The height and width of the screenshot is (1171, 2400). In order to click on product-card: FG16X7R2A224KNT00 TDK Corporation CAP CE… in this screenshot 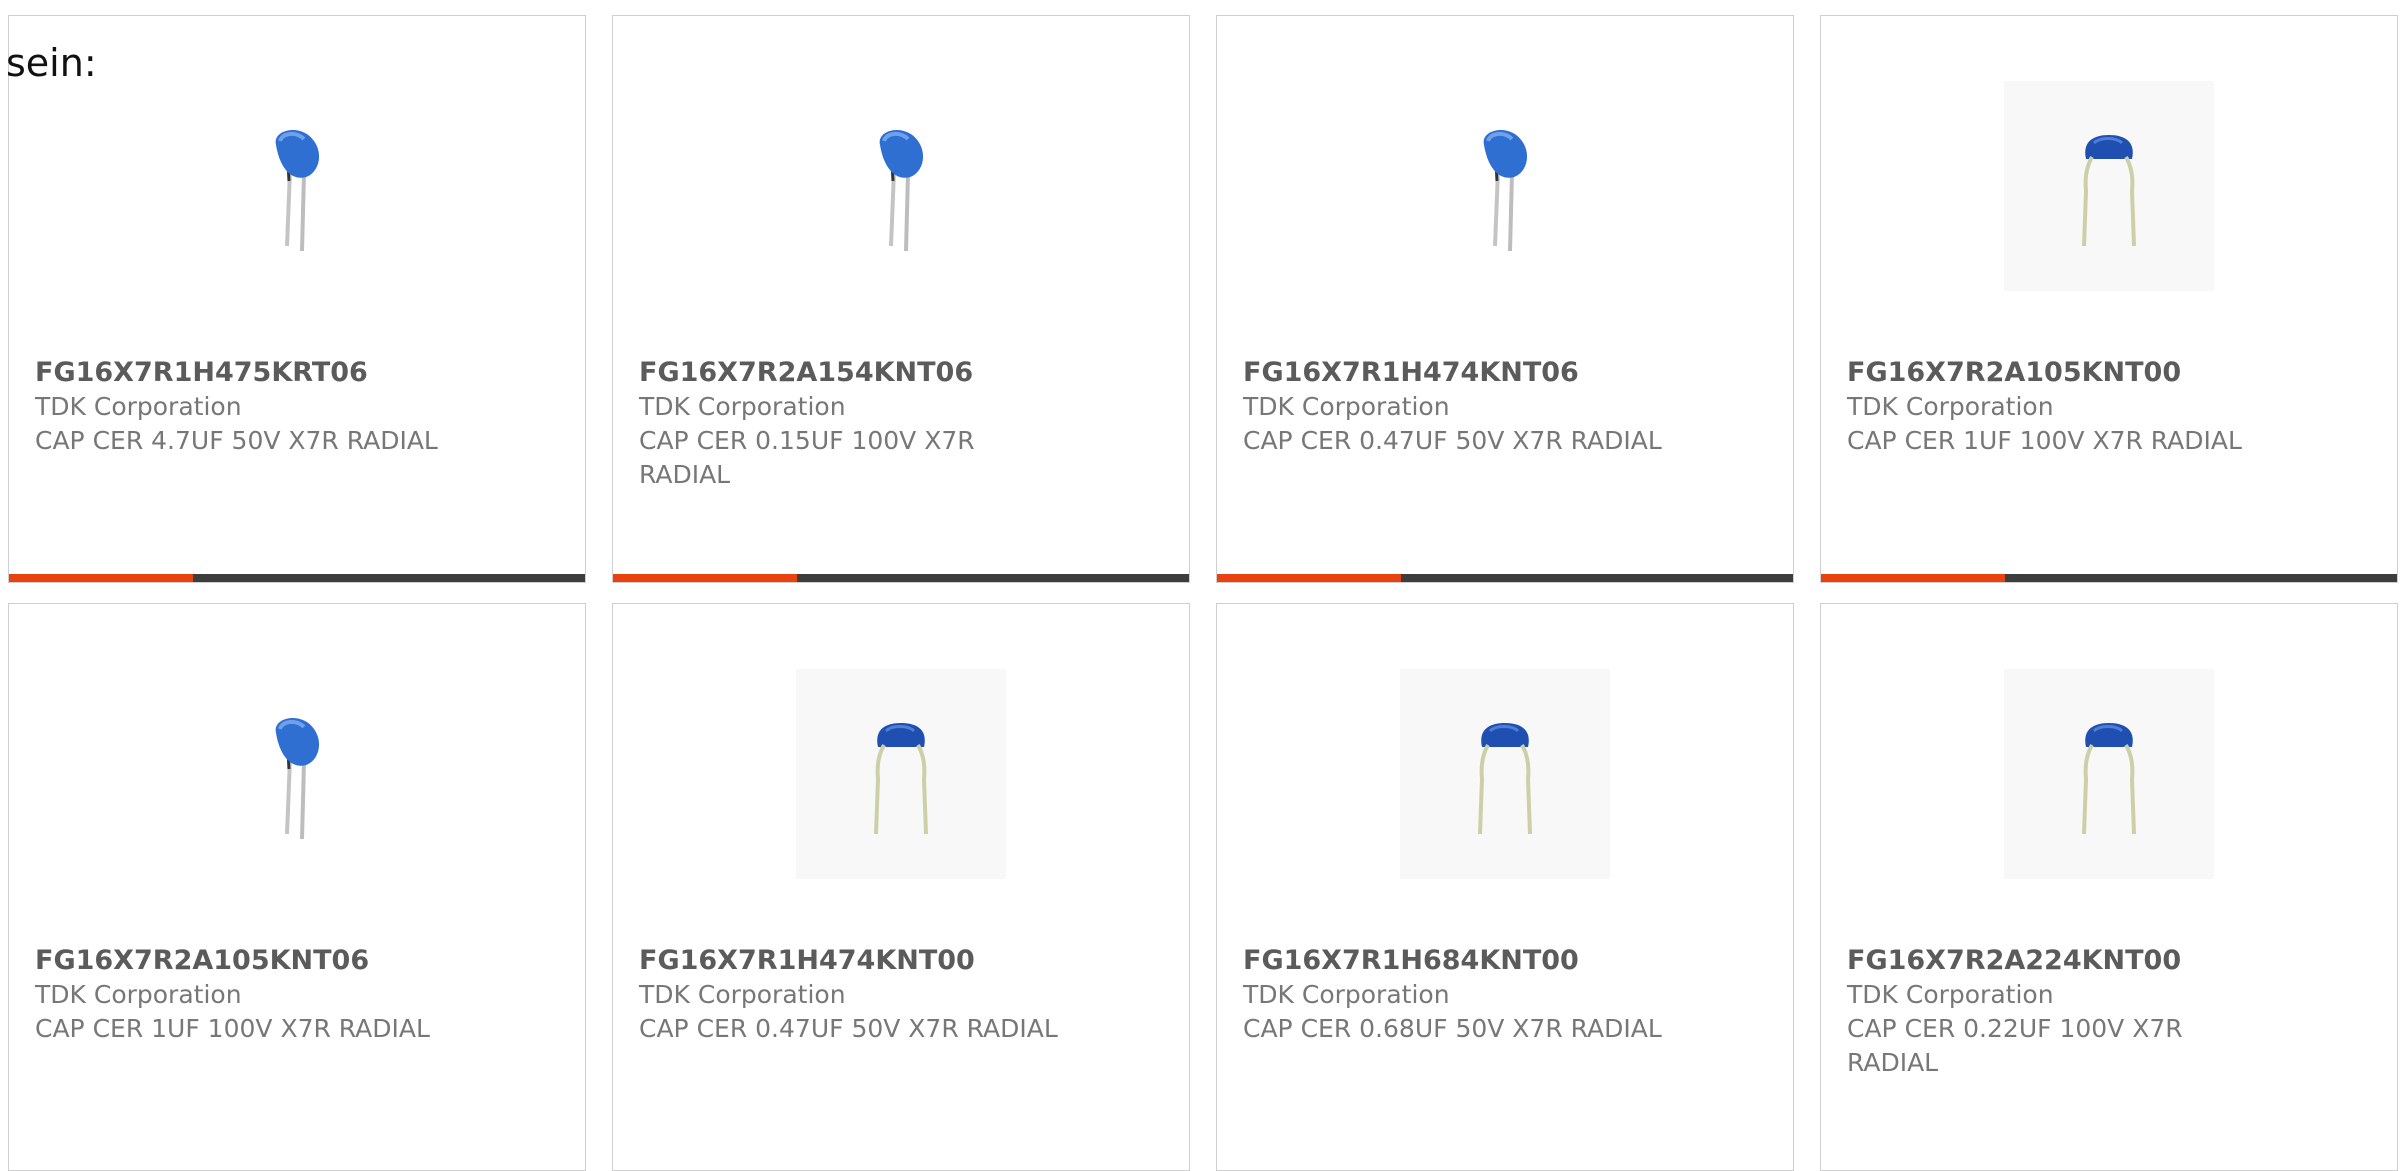, I will do `click(2109, 887)`.